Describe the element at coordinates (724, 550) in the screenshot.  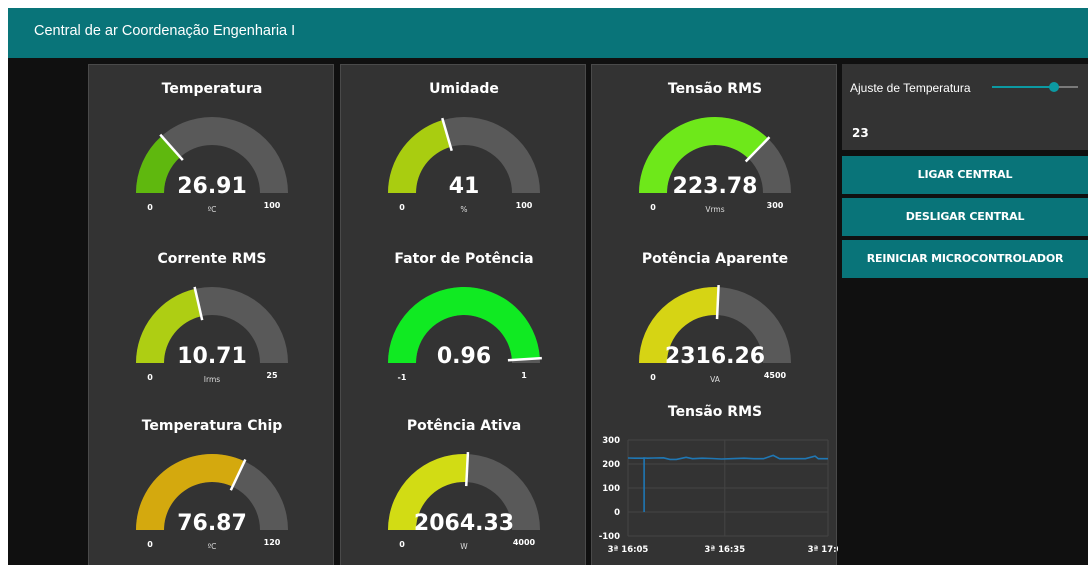
I see `chart-x-tick: 3ª 16:35` at that location.